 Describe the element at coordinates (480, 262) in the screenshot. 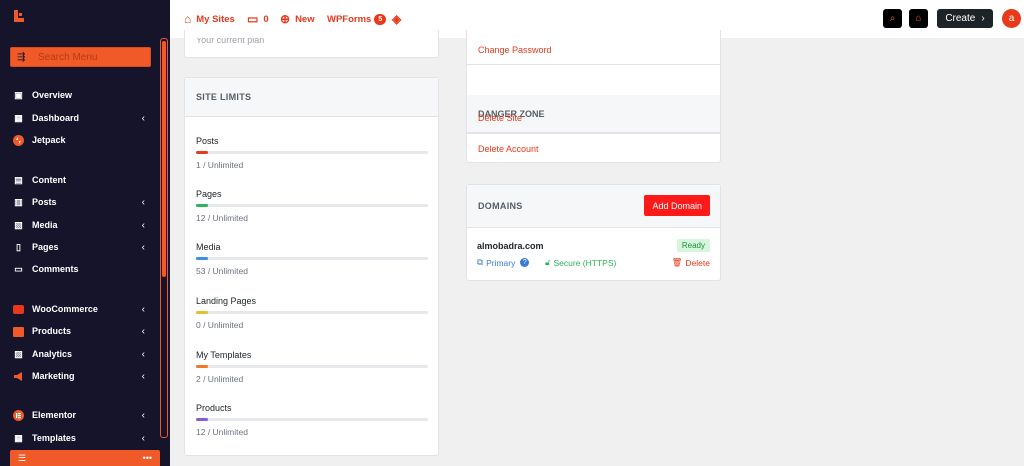

I see `copy-icon: ⧉` at that location.